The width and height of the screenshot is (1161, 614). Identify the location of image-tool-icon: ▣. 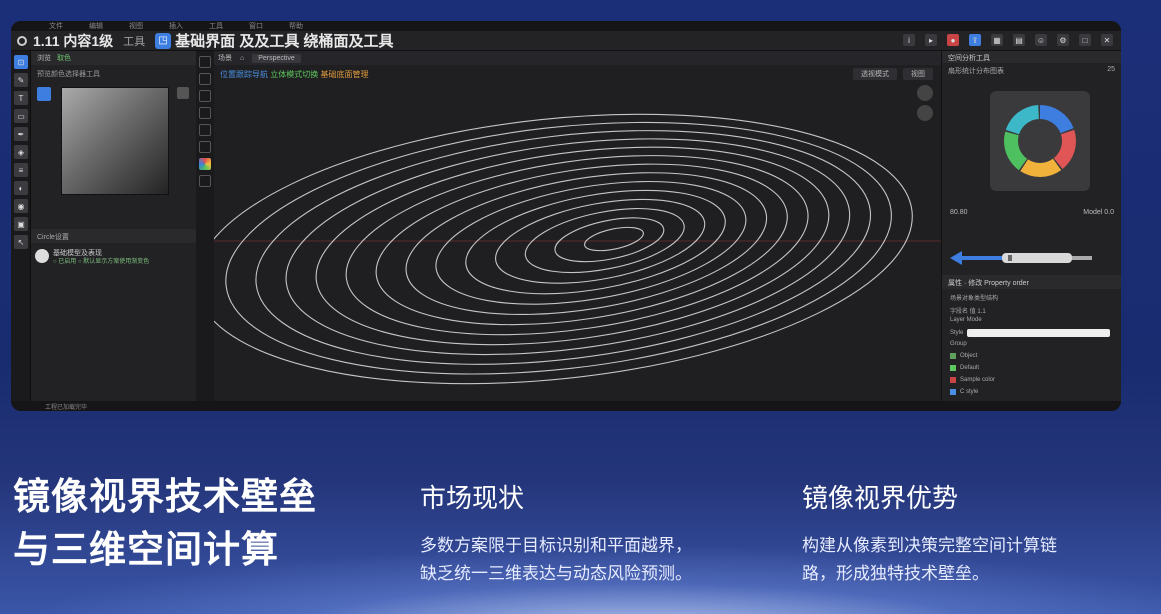
(21, 224).